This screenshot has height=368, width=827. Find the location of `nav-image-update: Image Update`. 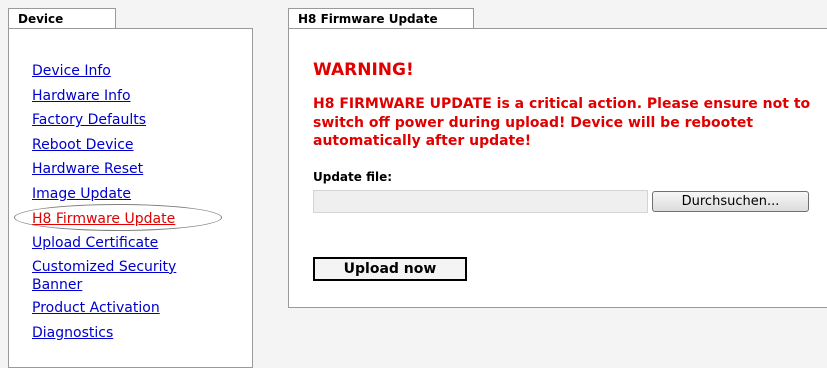

nav-image-update: Image Update is located at coordinates (132, 196).